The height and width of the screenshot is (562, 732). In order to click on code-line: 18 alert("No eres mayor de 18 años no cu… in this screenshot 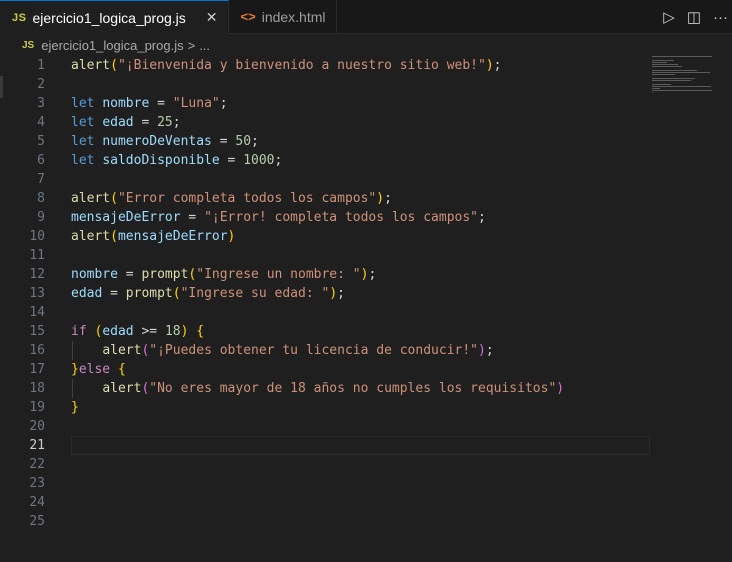, I will do `click(324, 388)`.